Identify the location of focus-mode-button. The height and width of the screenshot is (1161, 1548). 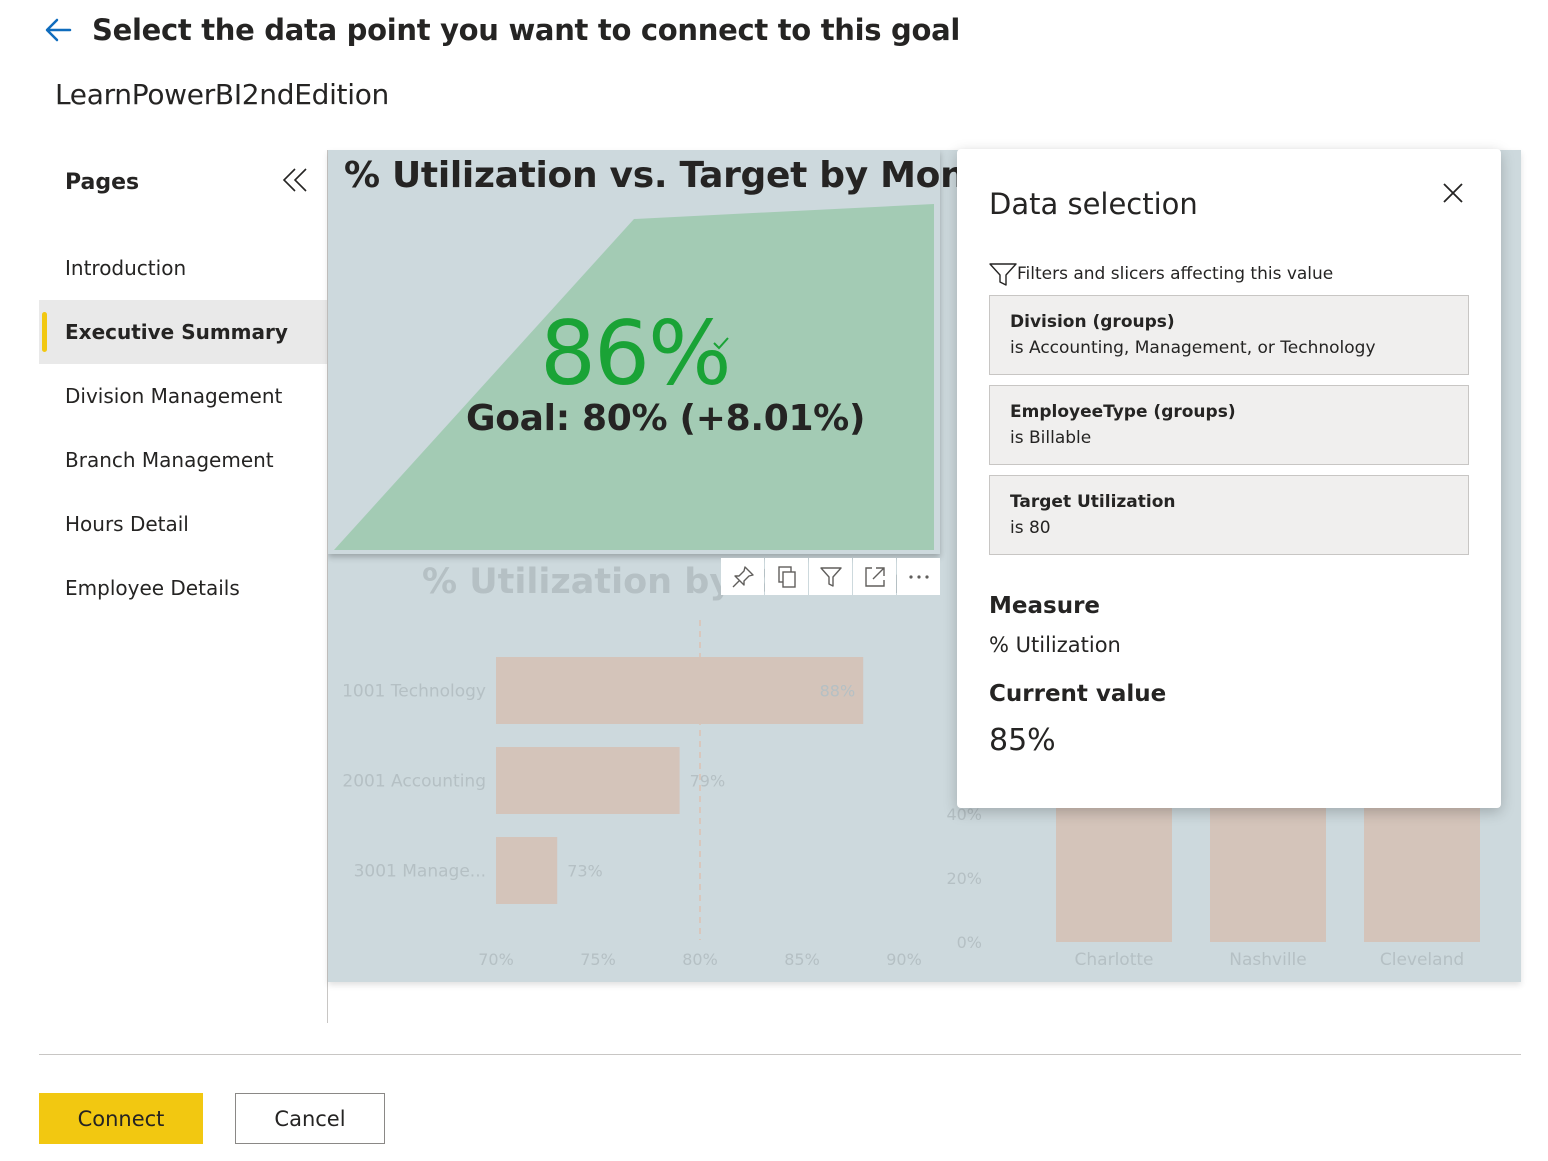
(874, 576).